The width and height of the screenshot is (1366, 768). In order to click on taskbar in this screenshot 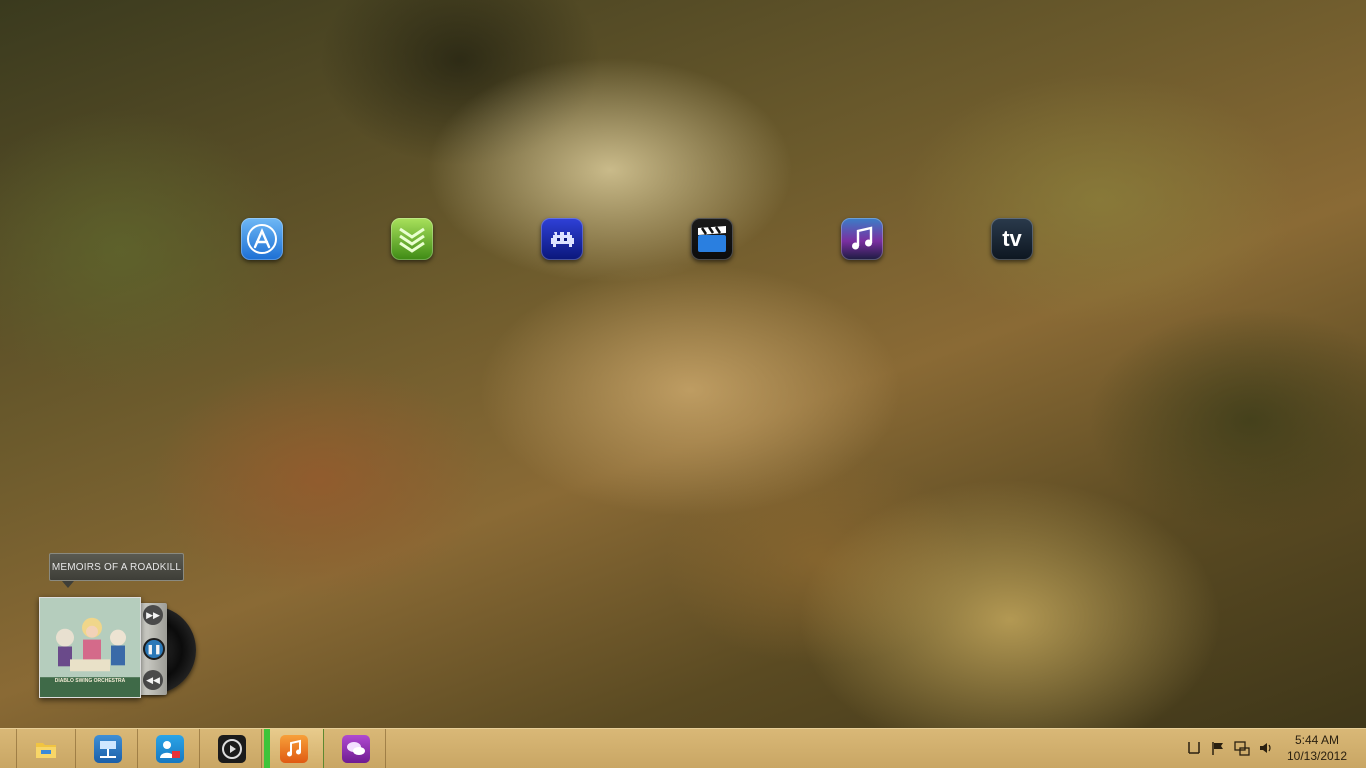, I will do `click(683, 748)`.